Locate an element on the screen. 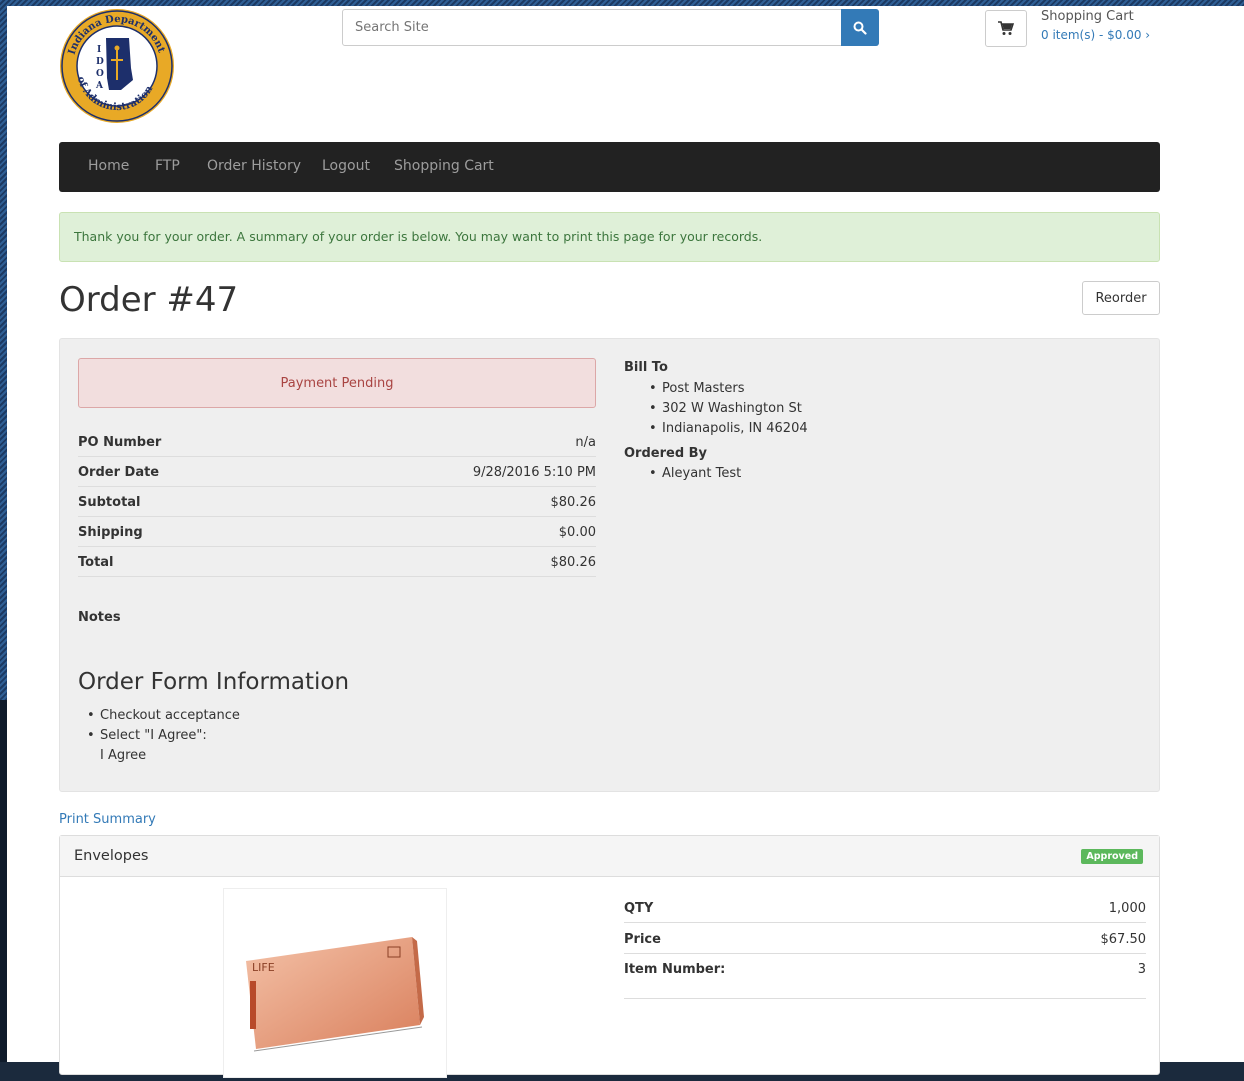  search-button is located at coordinates (860, 27).